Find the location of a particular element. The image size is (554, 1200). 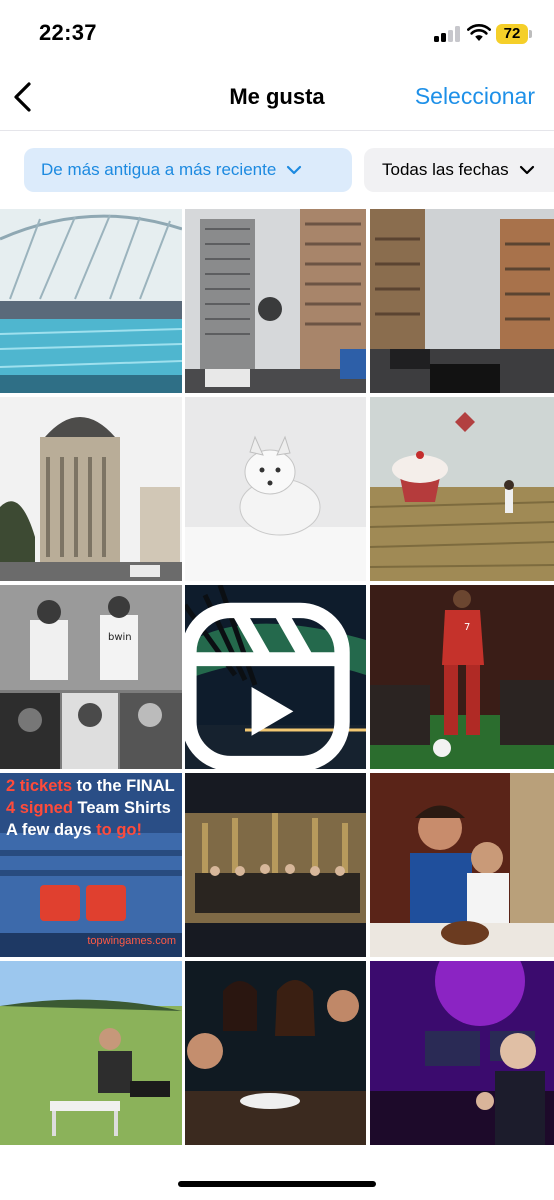

promo-line1-middle: to the is located at coordinates (99, 786).